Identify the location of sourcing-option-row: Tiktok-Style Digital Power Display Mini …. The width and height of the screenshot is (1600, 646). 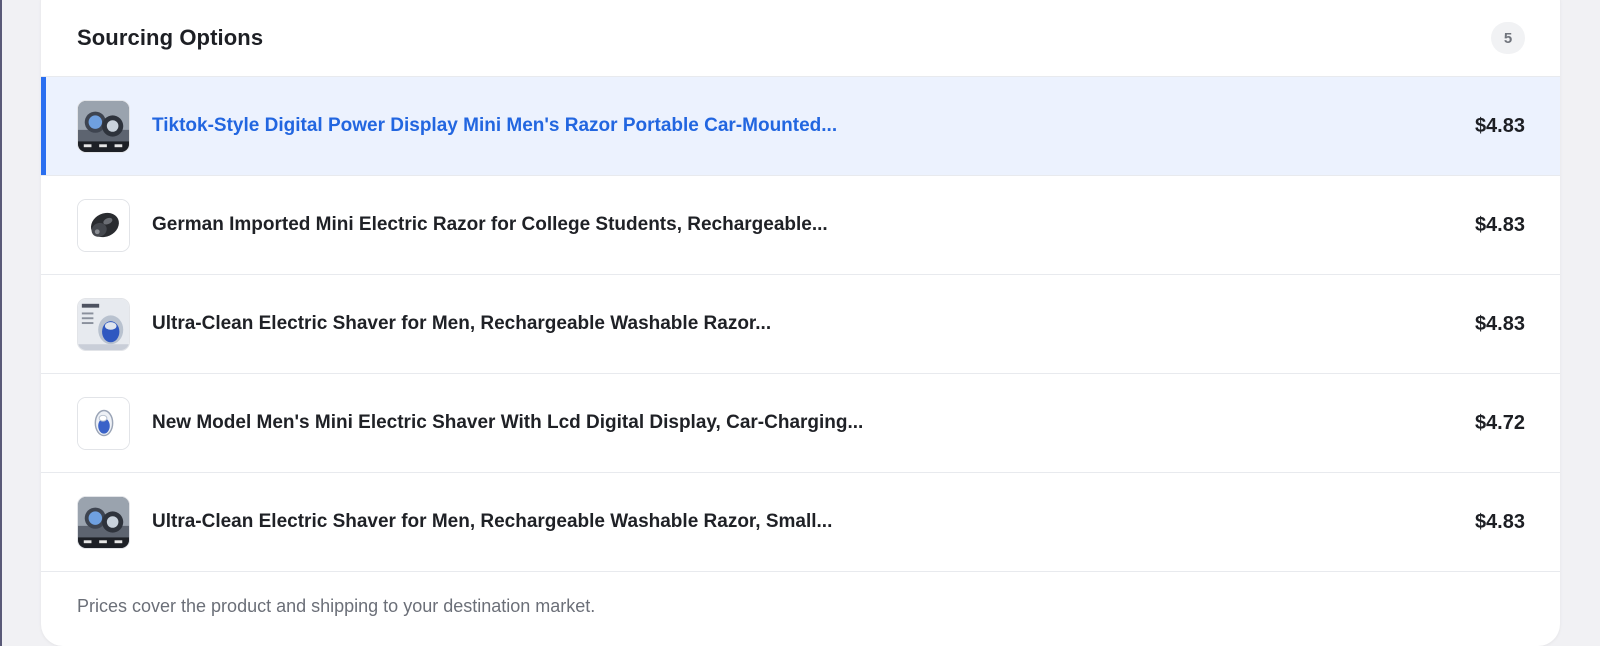
(800, 126).